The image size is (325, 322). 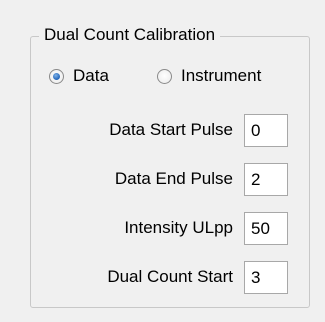 I want to click on data-start-pulse-input, so click(x=266, y=130).